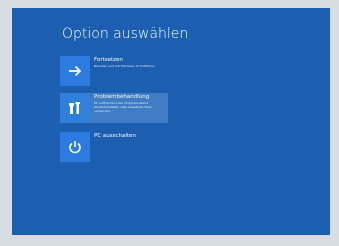 Image resolution: width=339 pixels, height=246 pixels. What do you see at coordinates (115, 136) in the screenshot?
I see `option-label: PC ausschalten` at bounding box center [115, 136].